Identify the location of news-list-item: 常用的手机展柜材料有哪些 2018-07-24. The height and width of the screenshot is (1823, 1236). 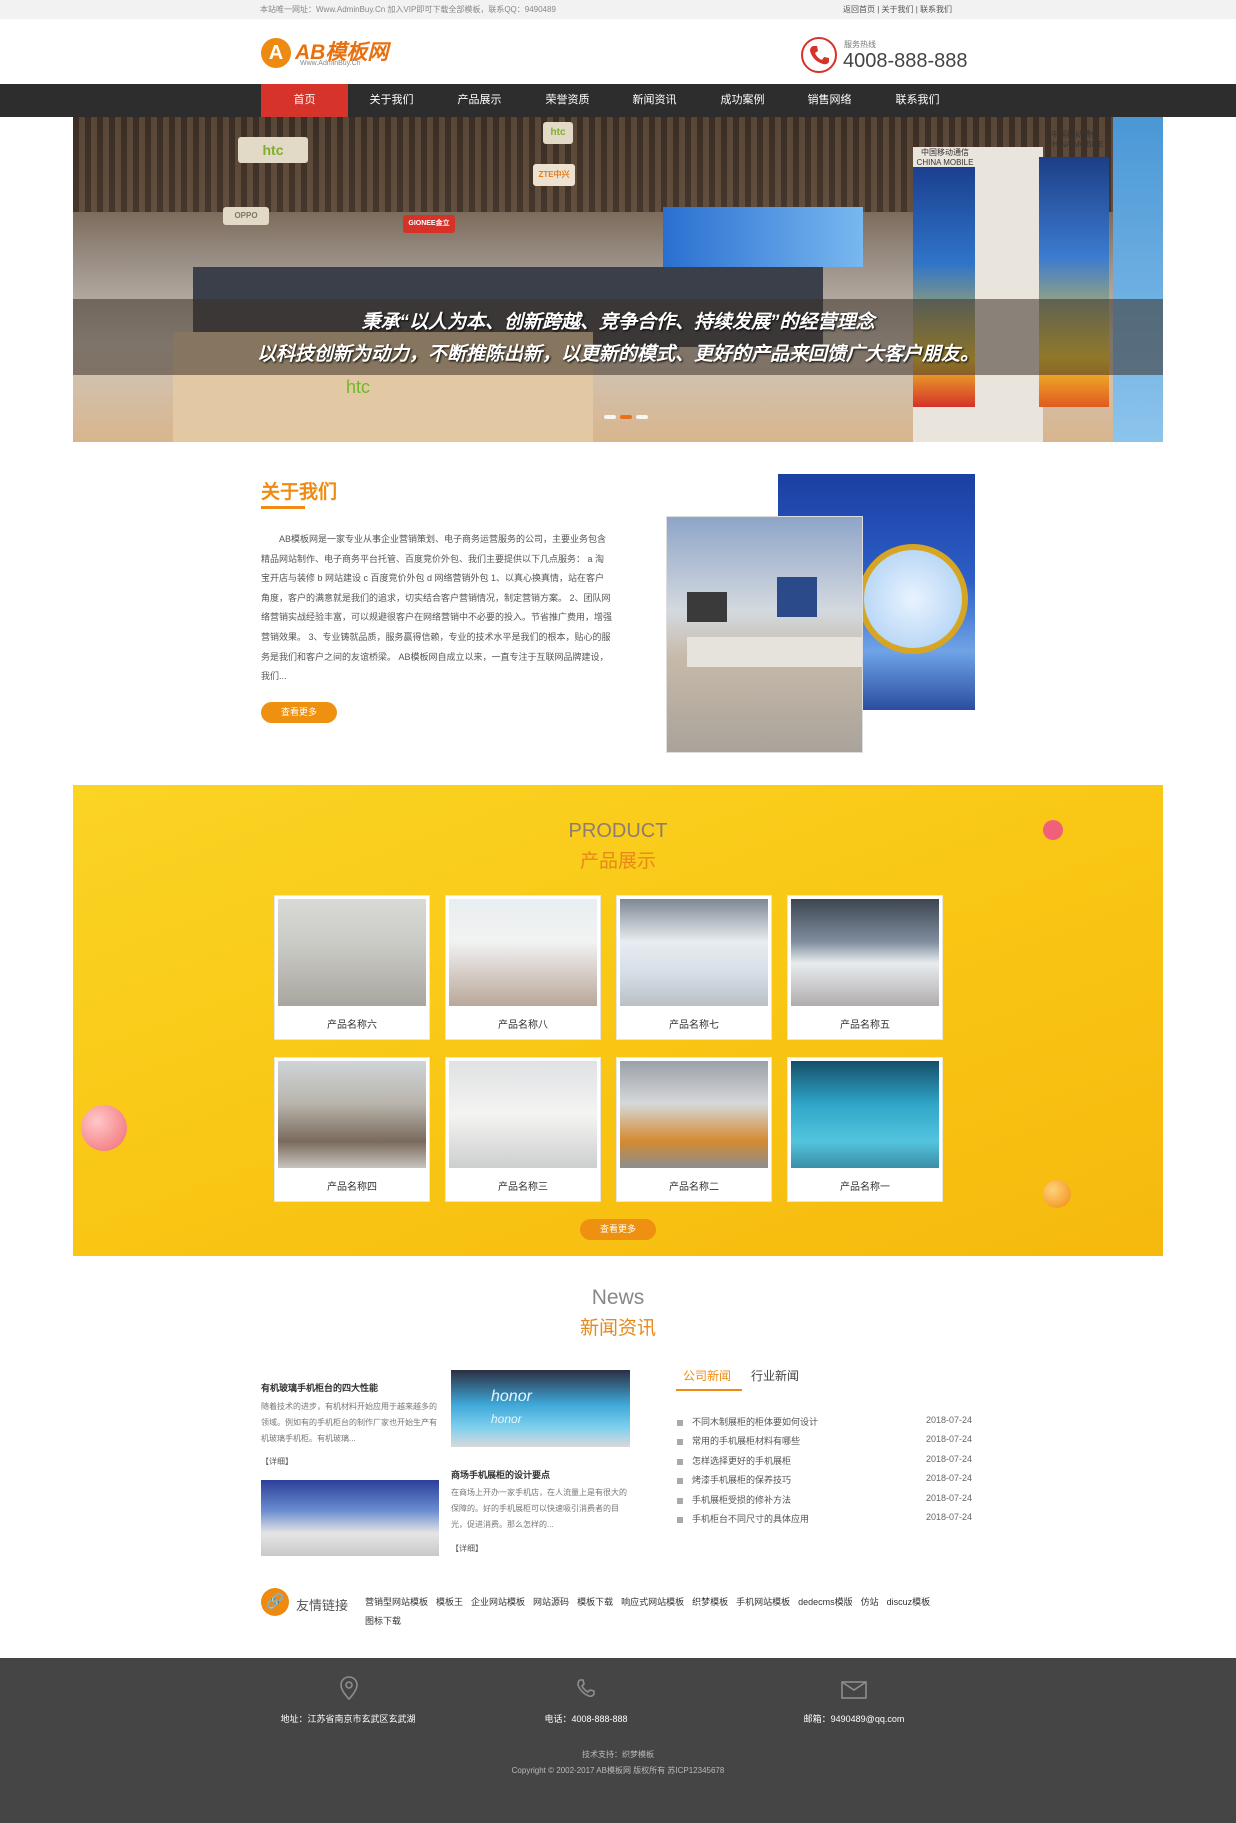
(824, 1440).